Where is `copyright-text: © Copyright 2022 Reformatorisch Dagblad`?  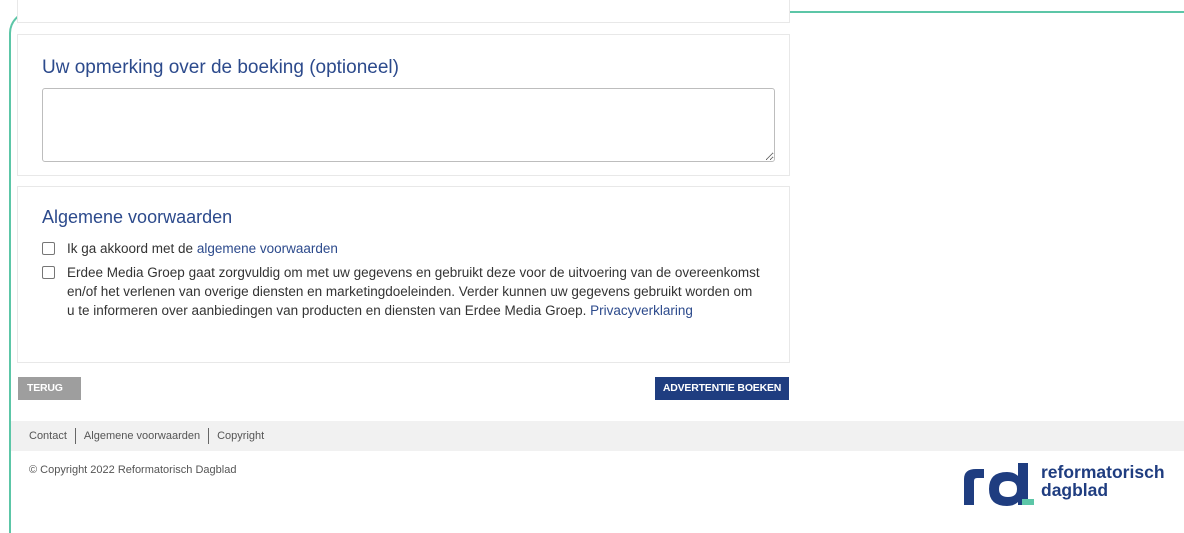
copyright-text: © Copyright 2022 Reformatorisch Dagblad is located at coordinates (133, 470).